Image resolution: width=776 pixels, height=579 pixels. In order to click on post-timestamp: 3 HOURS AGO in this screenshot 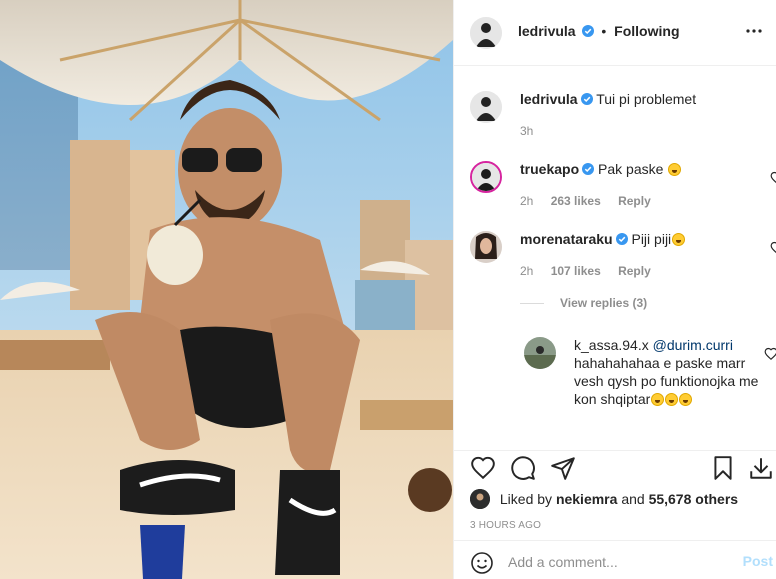, I will do `click(505, 525)`.